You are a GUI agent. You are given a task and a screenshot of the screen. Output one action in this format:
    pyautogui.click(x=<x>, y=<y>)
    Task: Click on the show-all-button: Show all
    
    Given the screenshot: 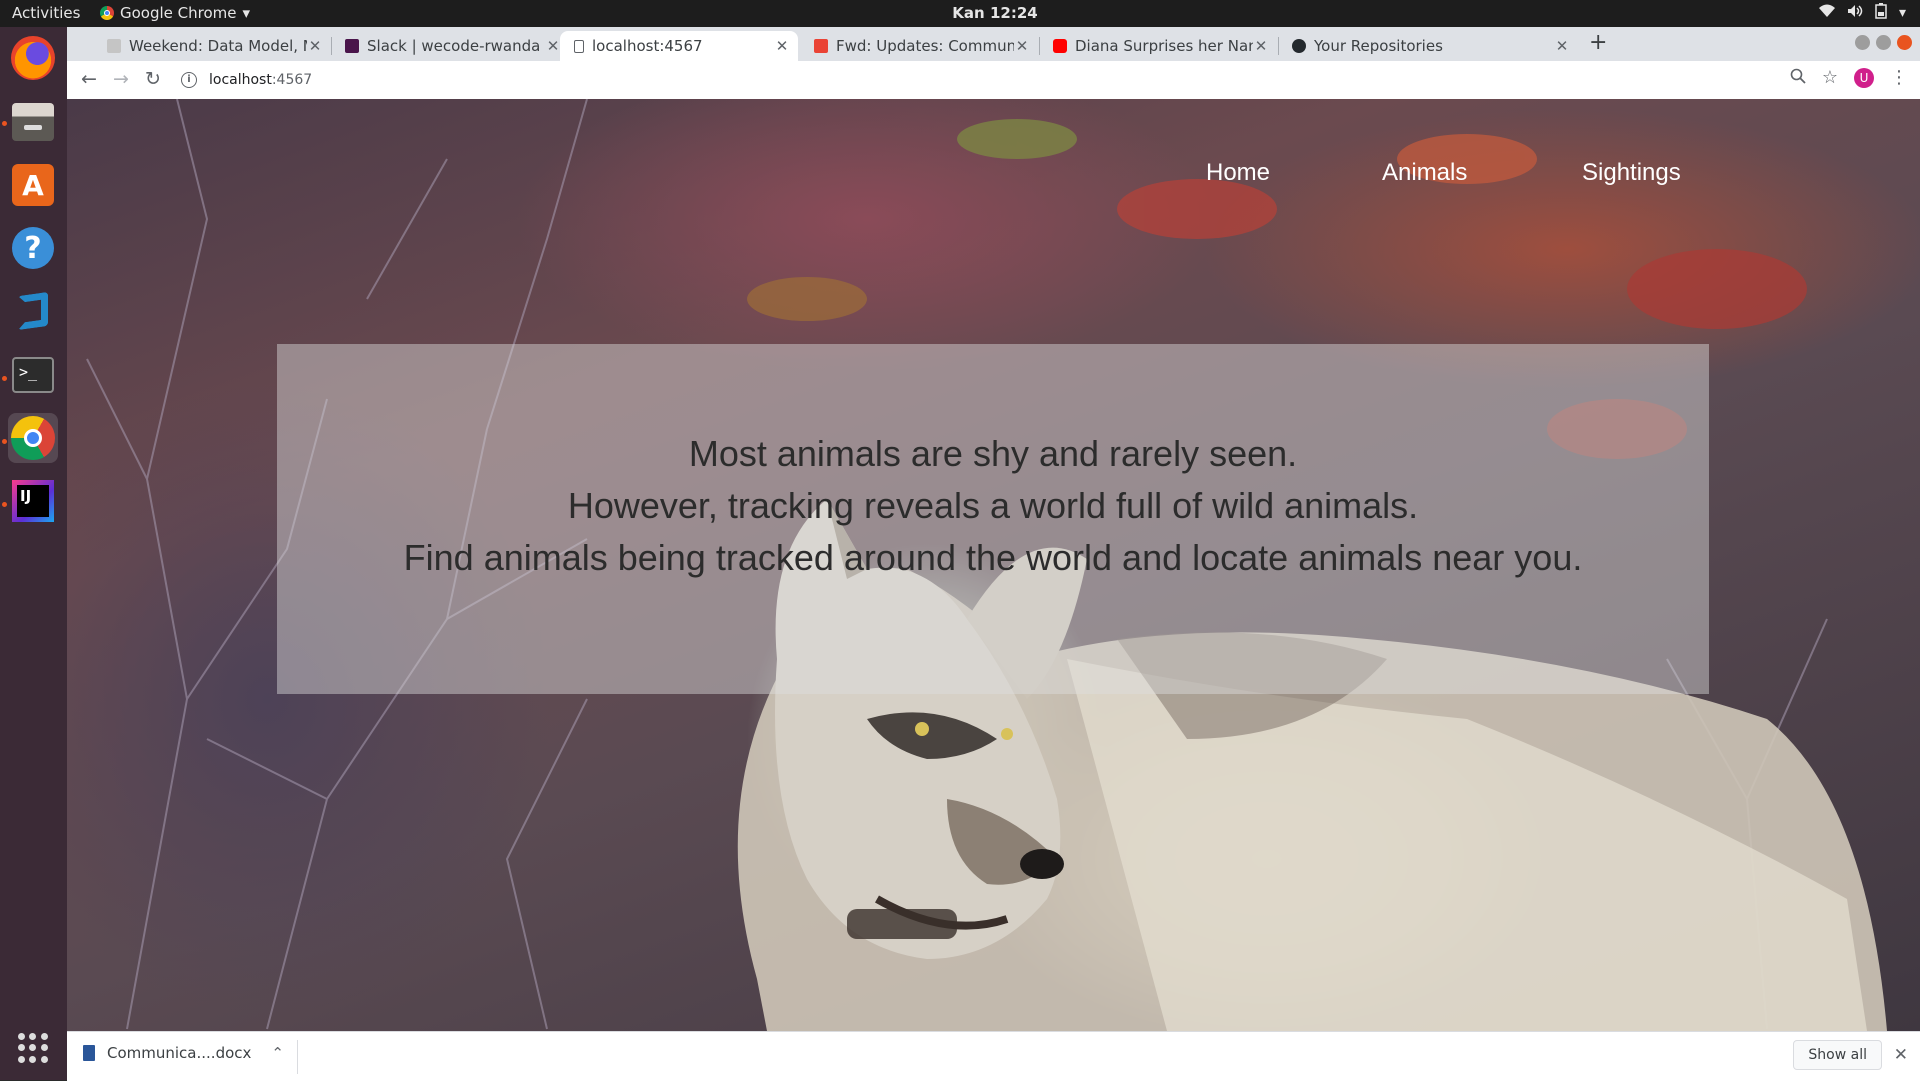 What is the action you would take?
    pyautogui.click(x=1837, y=1055)
    